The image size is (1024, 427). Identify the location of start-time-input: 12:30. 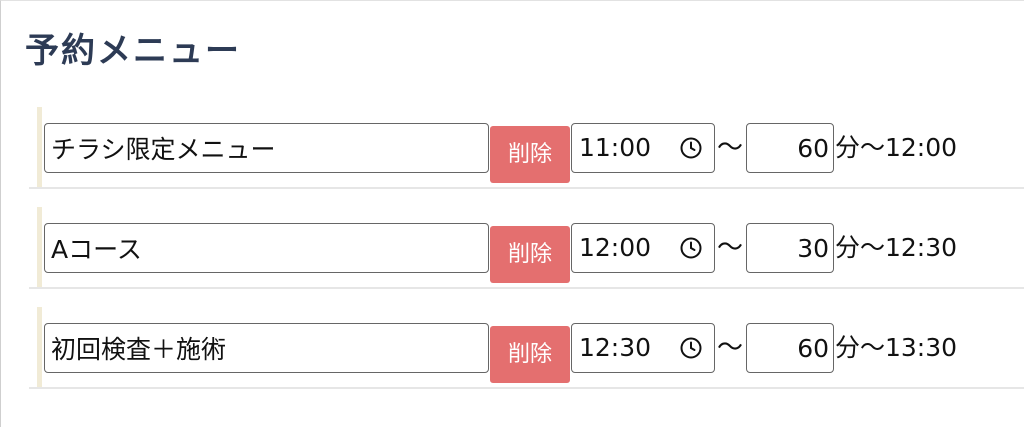
(643, 348).